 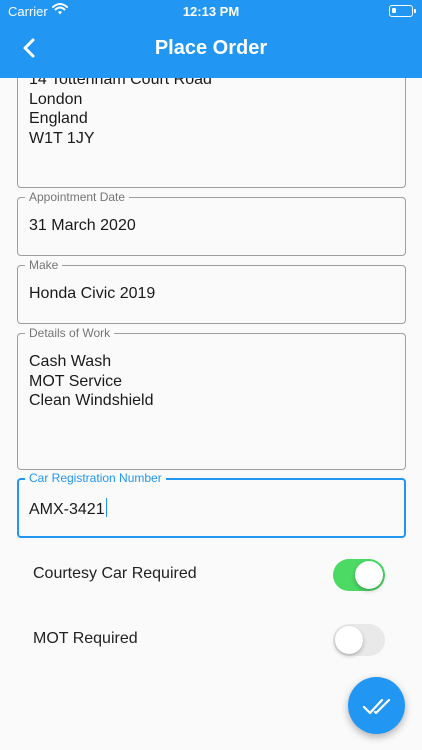 What do you see at coordinates (115, 573) in the screenshot?
I see `courtesy-car-label: Courtesy Car Required` at bounding box center [115, 573].